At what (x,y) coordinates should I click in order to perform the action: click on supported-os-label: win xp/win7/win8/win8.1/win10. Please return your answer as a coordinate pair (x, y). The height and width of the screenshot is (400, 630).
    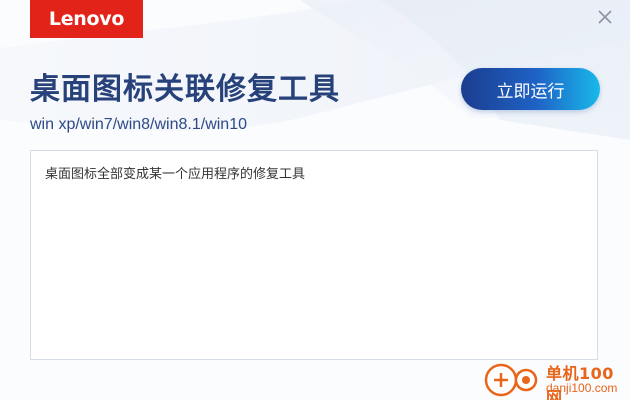
    Looking at the image, I should click on (138, 124).